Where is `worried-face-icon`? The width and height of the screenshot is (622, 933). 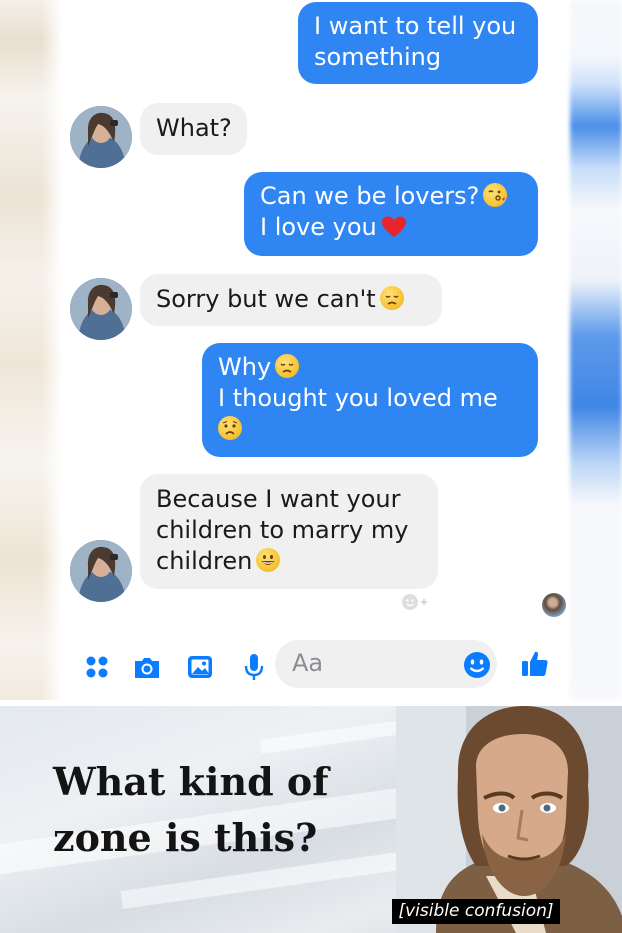 worried-face-icon is located at coordinates (230, 428).